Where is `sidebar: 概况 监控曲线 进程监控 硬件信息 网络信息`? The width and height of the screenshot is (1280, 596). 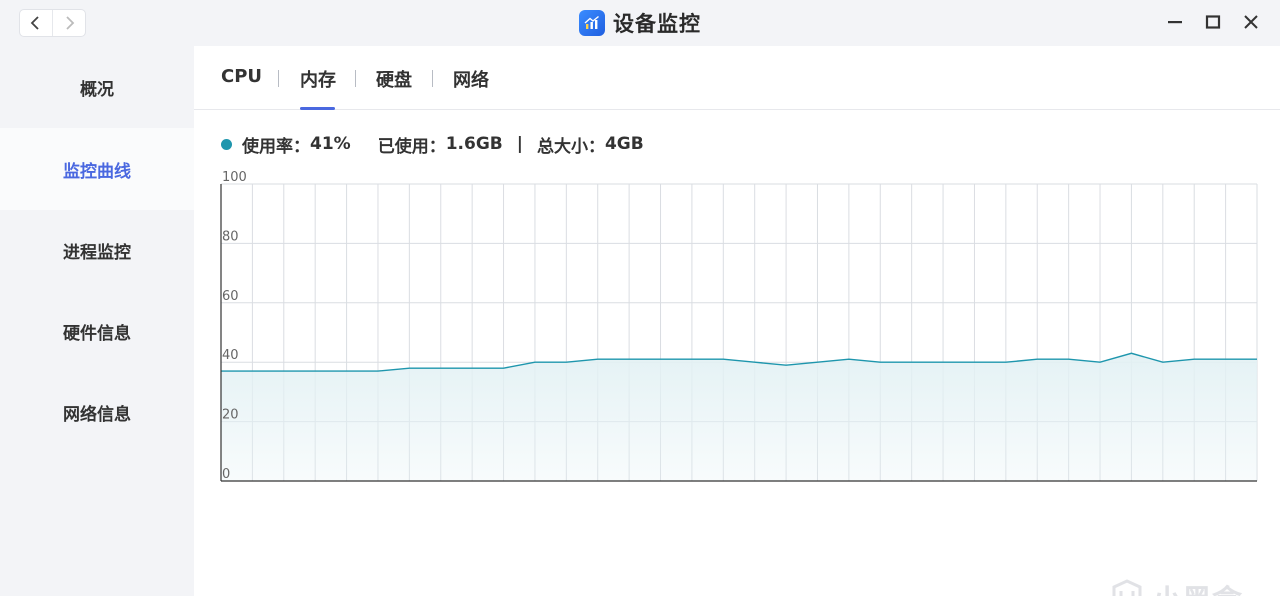
sidebar: 概况 监控曲线 进程监控 硬件信息 网络信息 is located at coordinates (97, 321).